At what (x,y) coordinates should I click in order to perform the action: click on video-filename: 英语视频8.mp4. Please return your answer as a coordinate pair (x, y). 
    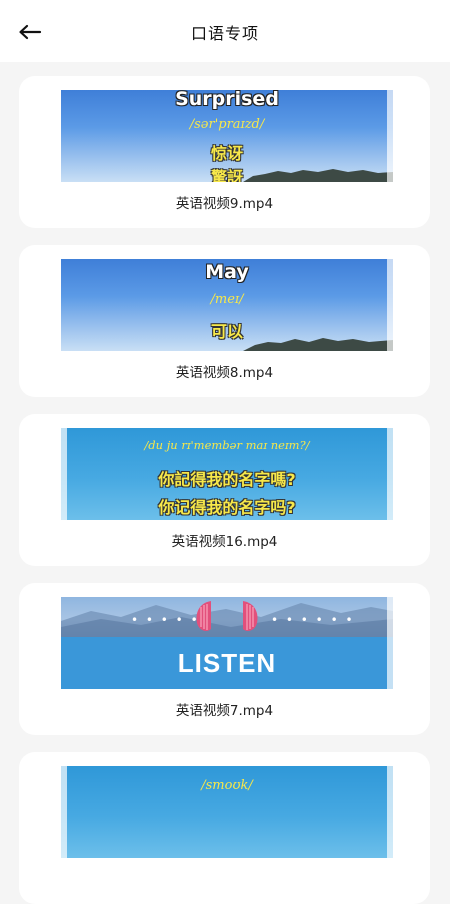
    Looking at the image, I should click on (224, 373).